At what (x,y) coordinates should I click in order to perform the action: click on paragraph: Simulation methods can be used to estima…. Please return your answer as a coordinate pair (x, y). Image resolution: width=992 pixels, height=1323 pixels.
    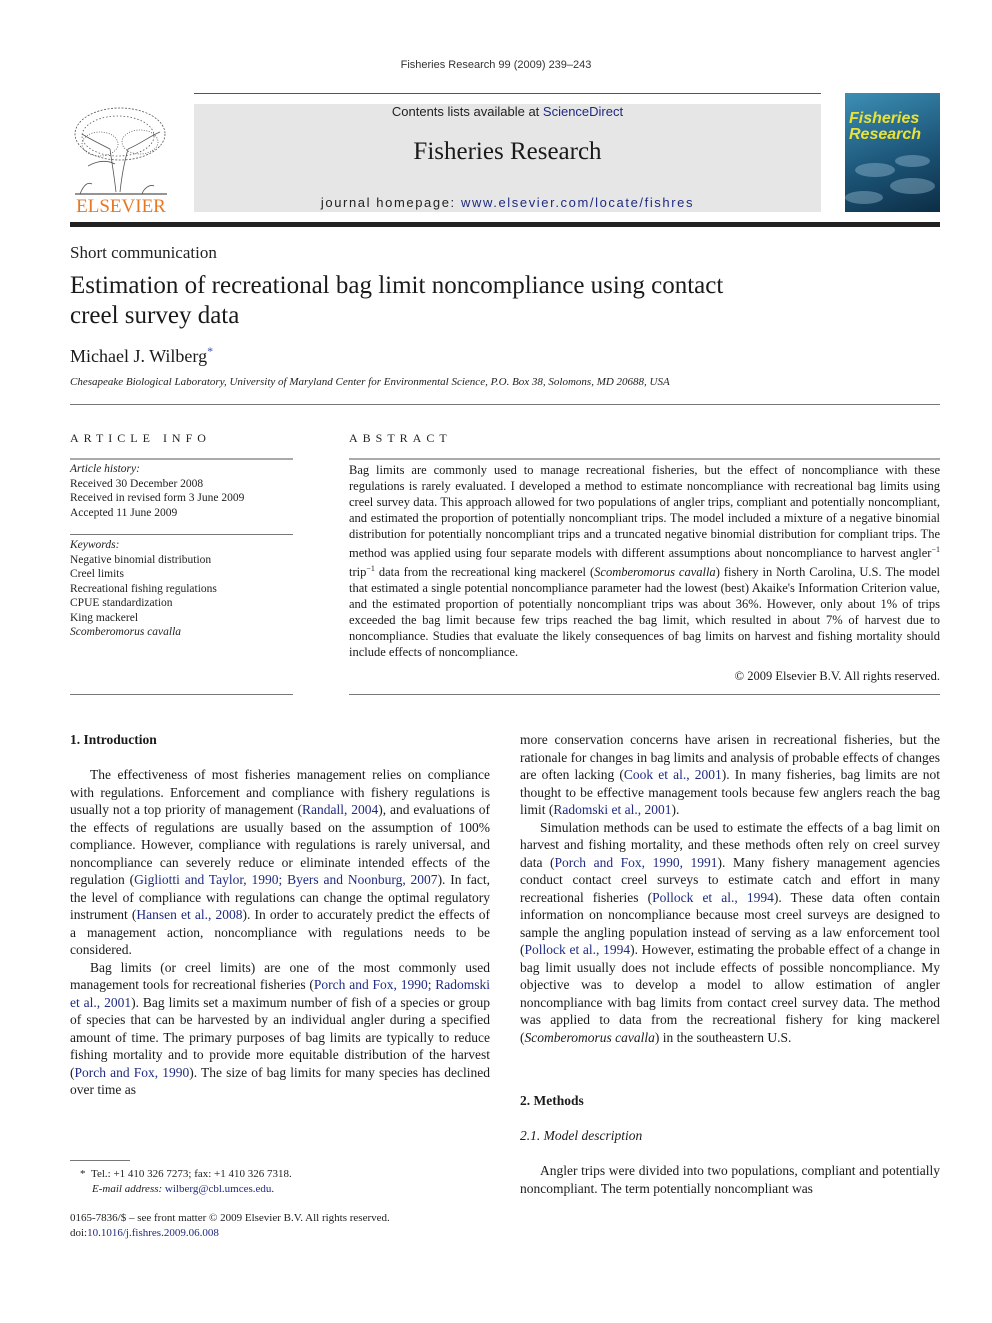
    Looking at the image, I should click on (730, 932).